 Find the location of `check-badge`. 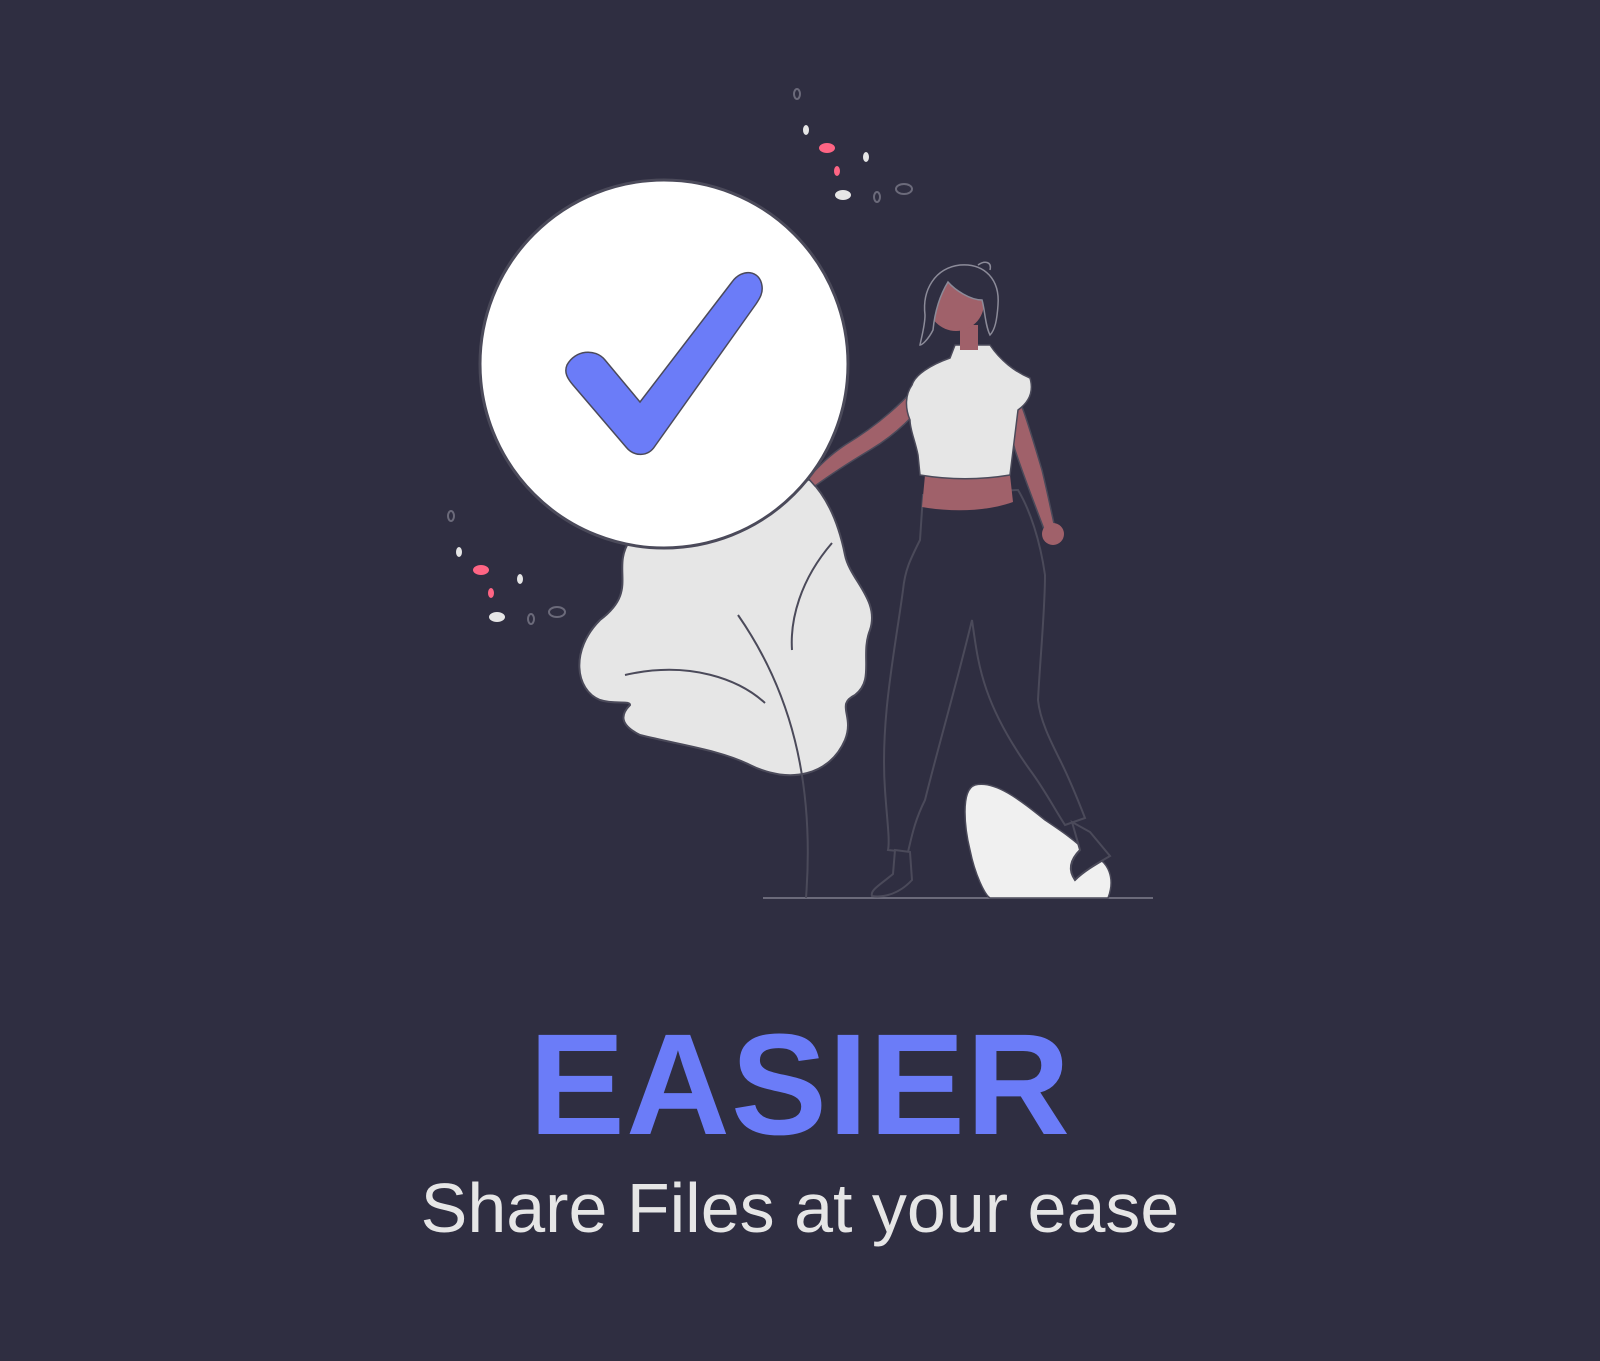

check-badge is located at coordinates (664, 364).